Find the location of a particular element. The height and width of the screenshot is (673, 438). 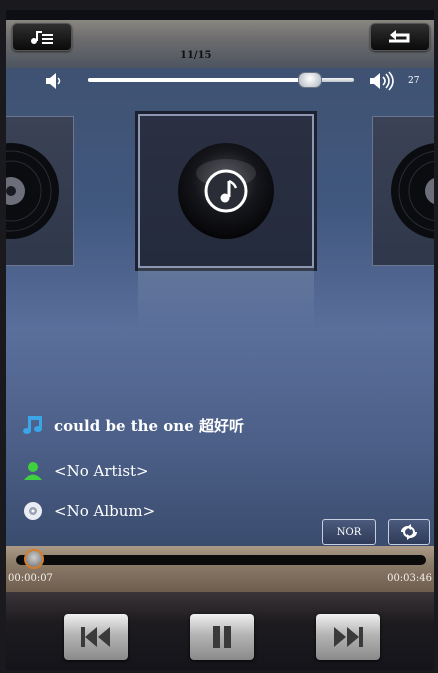

elapsed-time: 00:00:07 is located at coordinates (30, 578).